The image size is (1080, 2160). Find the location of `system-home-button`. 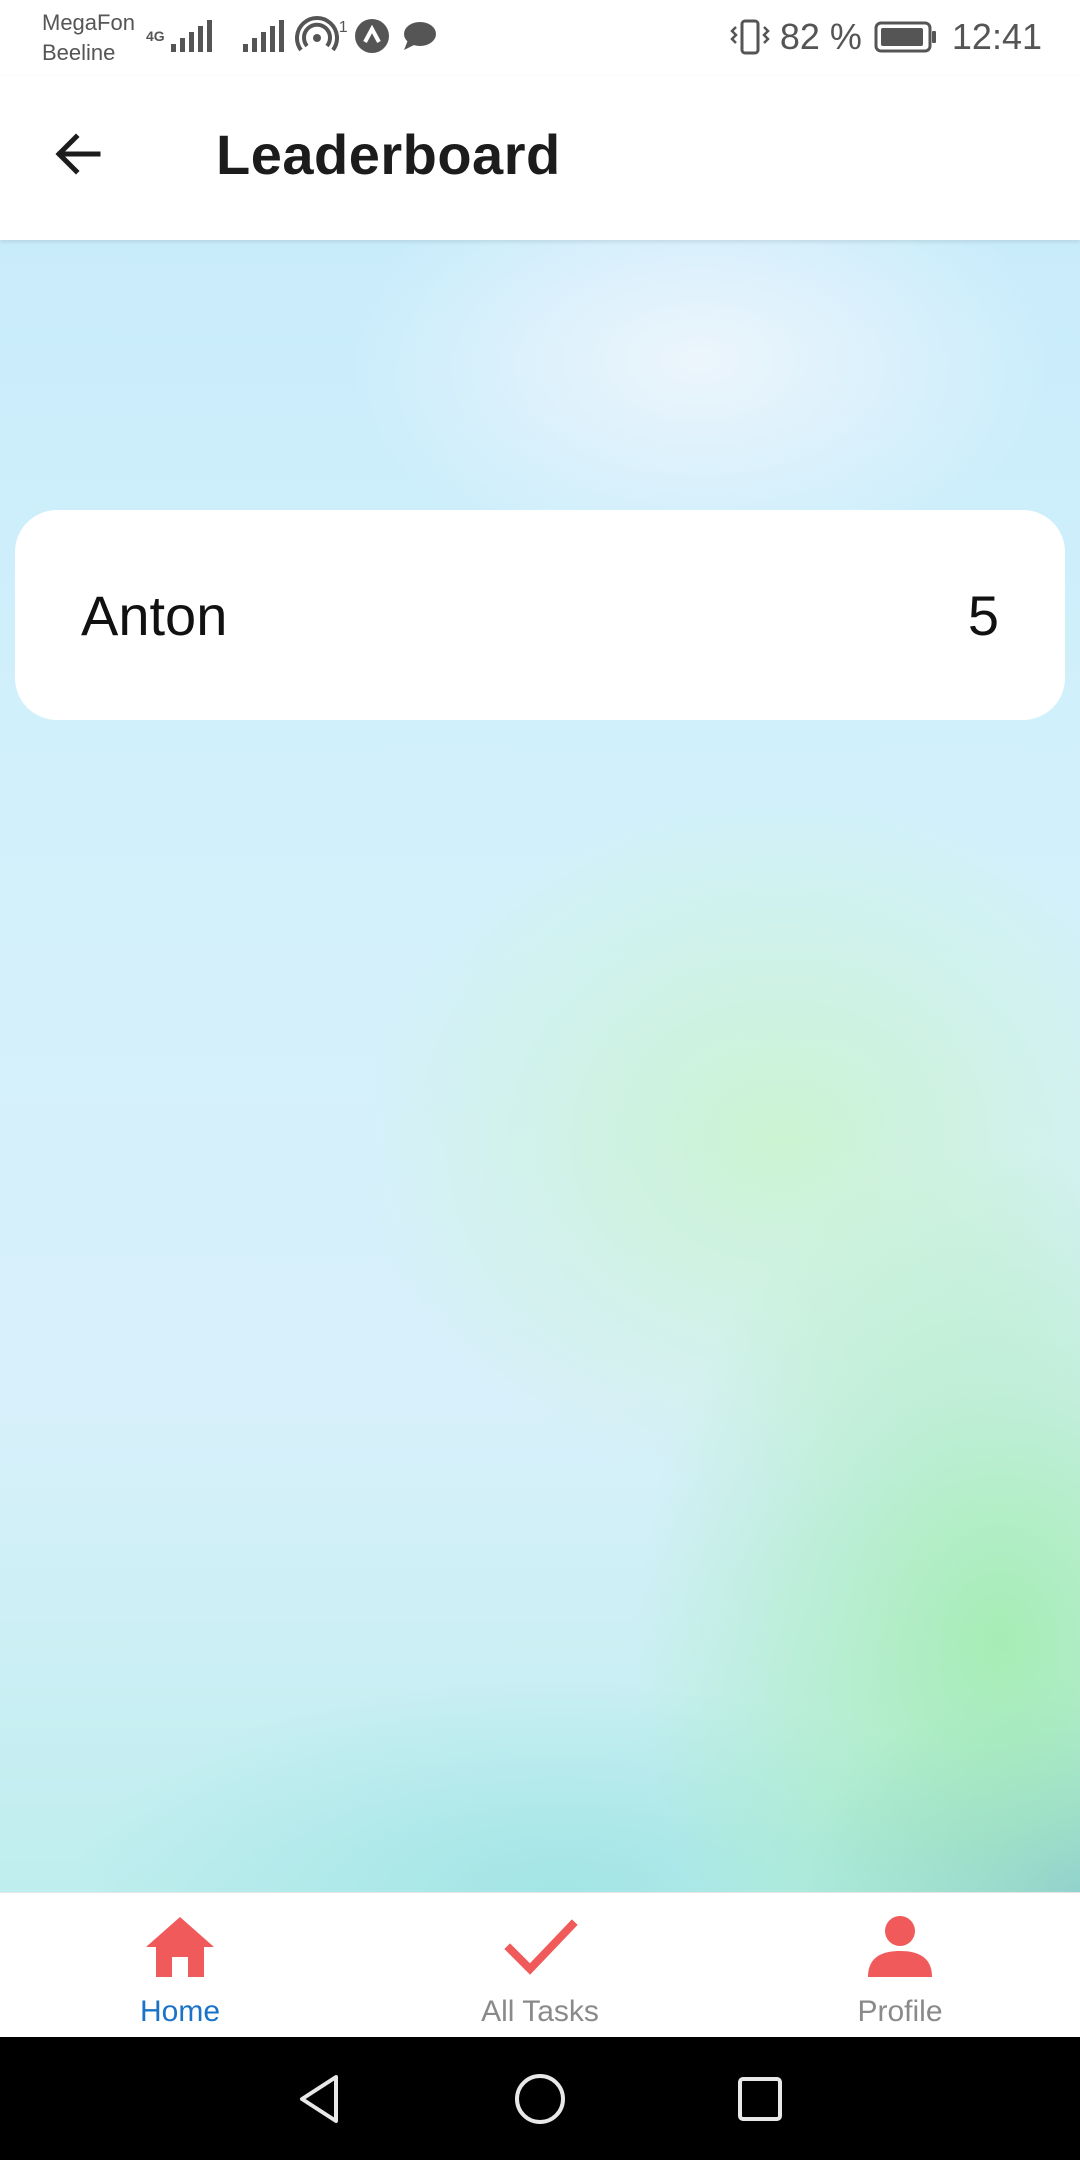

system-home-button is located at coordinates (540, 2099).